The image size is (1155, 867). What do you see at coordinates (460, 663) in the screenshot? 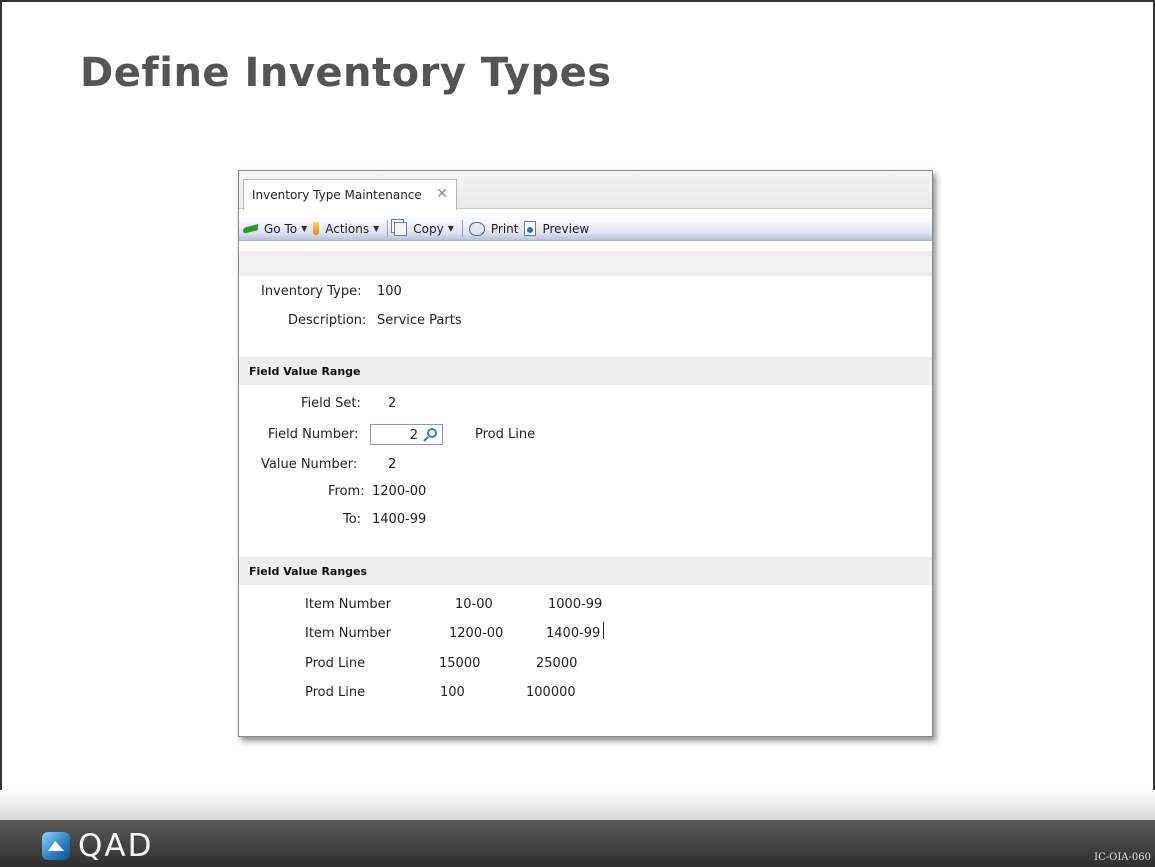
I see `range-from-cell: 15000` at bounding box center [460, 663].